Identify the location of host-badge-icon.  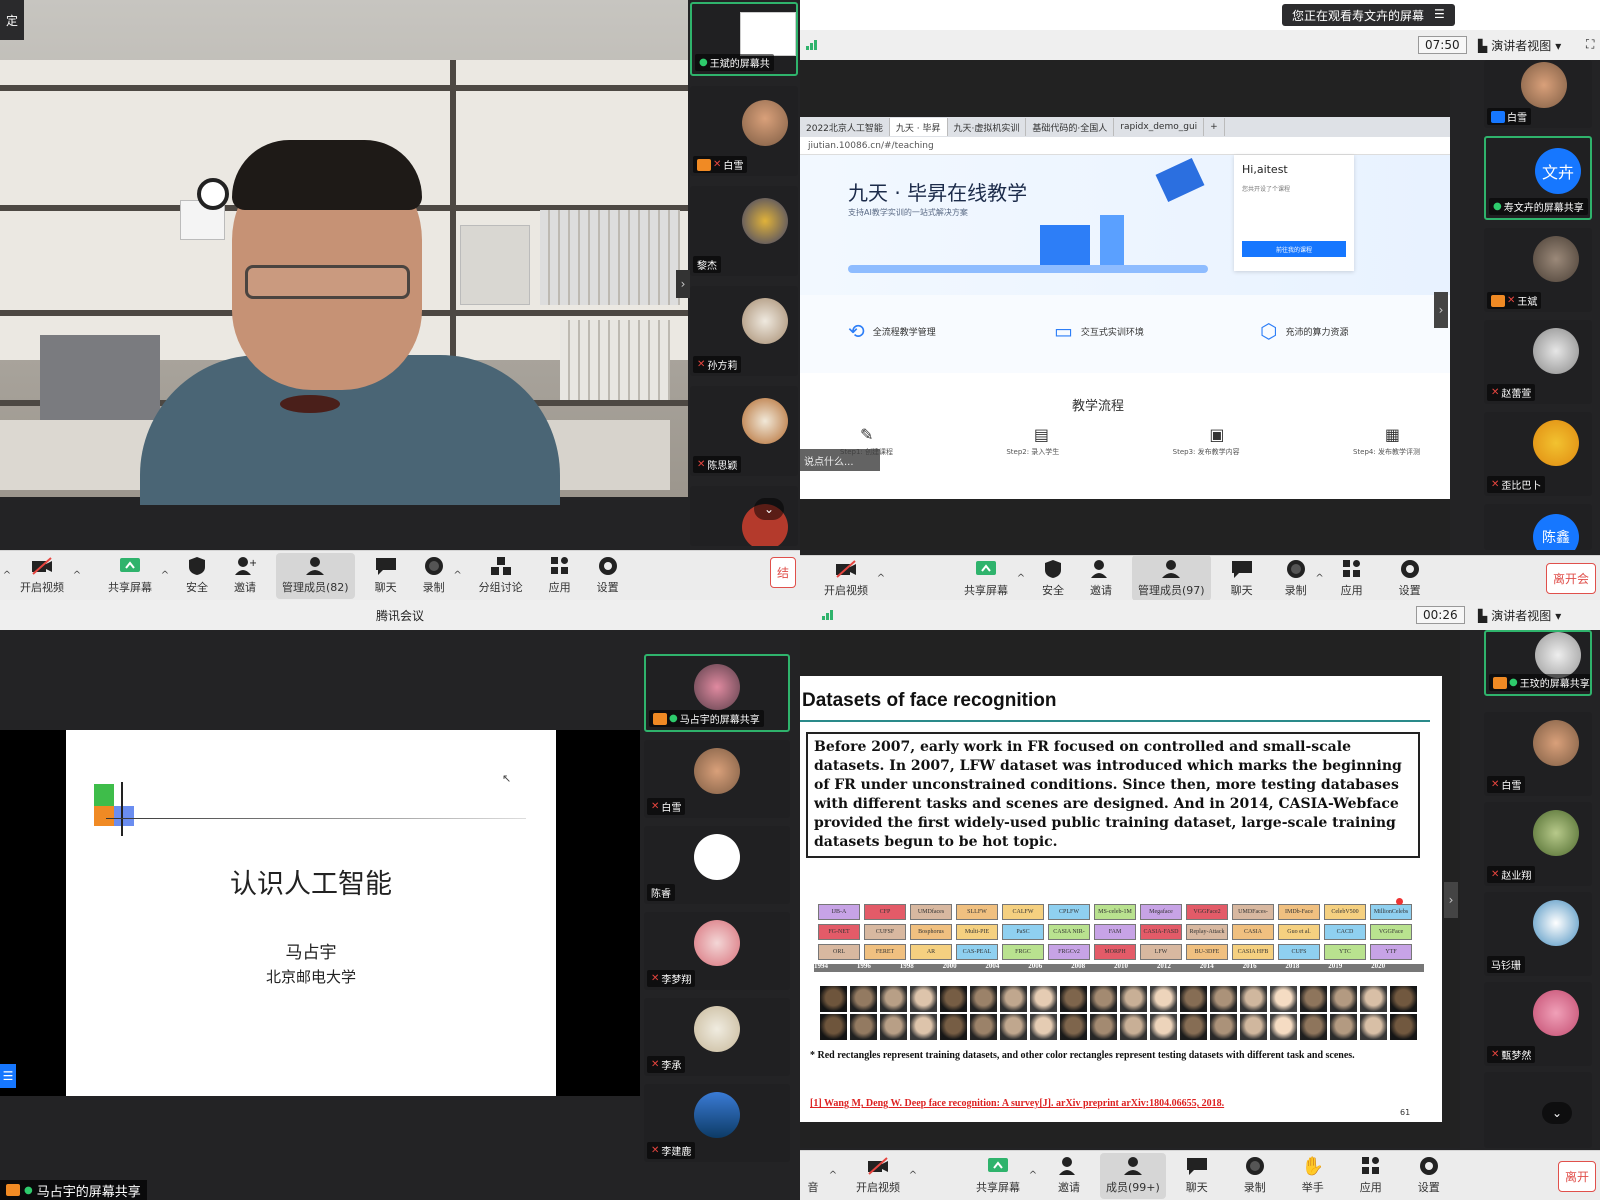
(13, 1190).